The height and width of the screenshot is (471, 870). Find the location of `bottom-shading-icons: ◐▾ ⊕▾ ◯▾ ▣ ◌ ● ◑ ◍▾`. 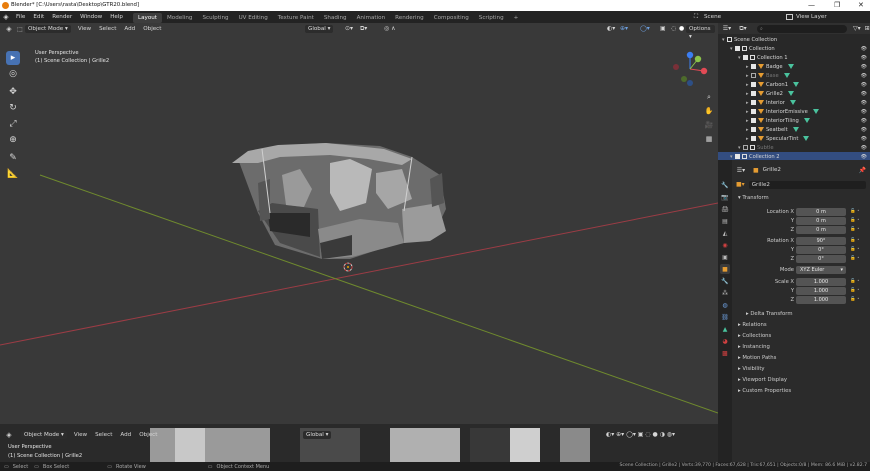

bottom-shading-icons: ◐▾ ⊕▾ ◯▾ ▣ ◌ ● ◑ ◍▾ is located at coordinates (640, 434).